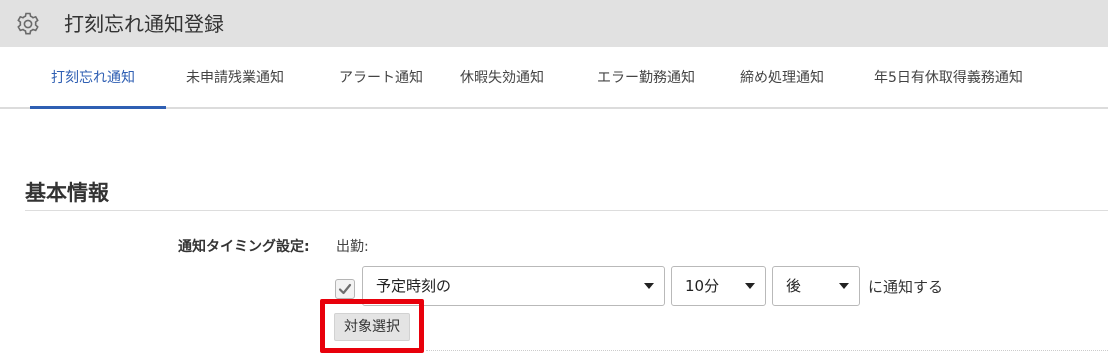 This screenshot has width=1108, height=359. I want to click on direction-select-value: 後, so click(794, 286).